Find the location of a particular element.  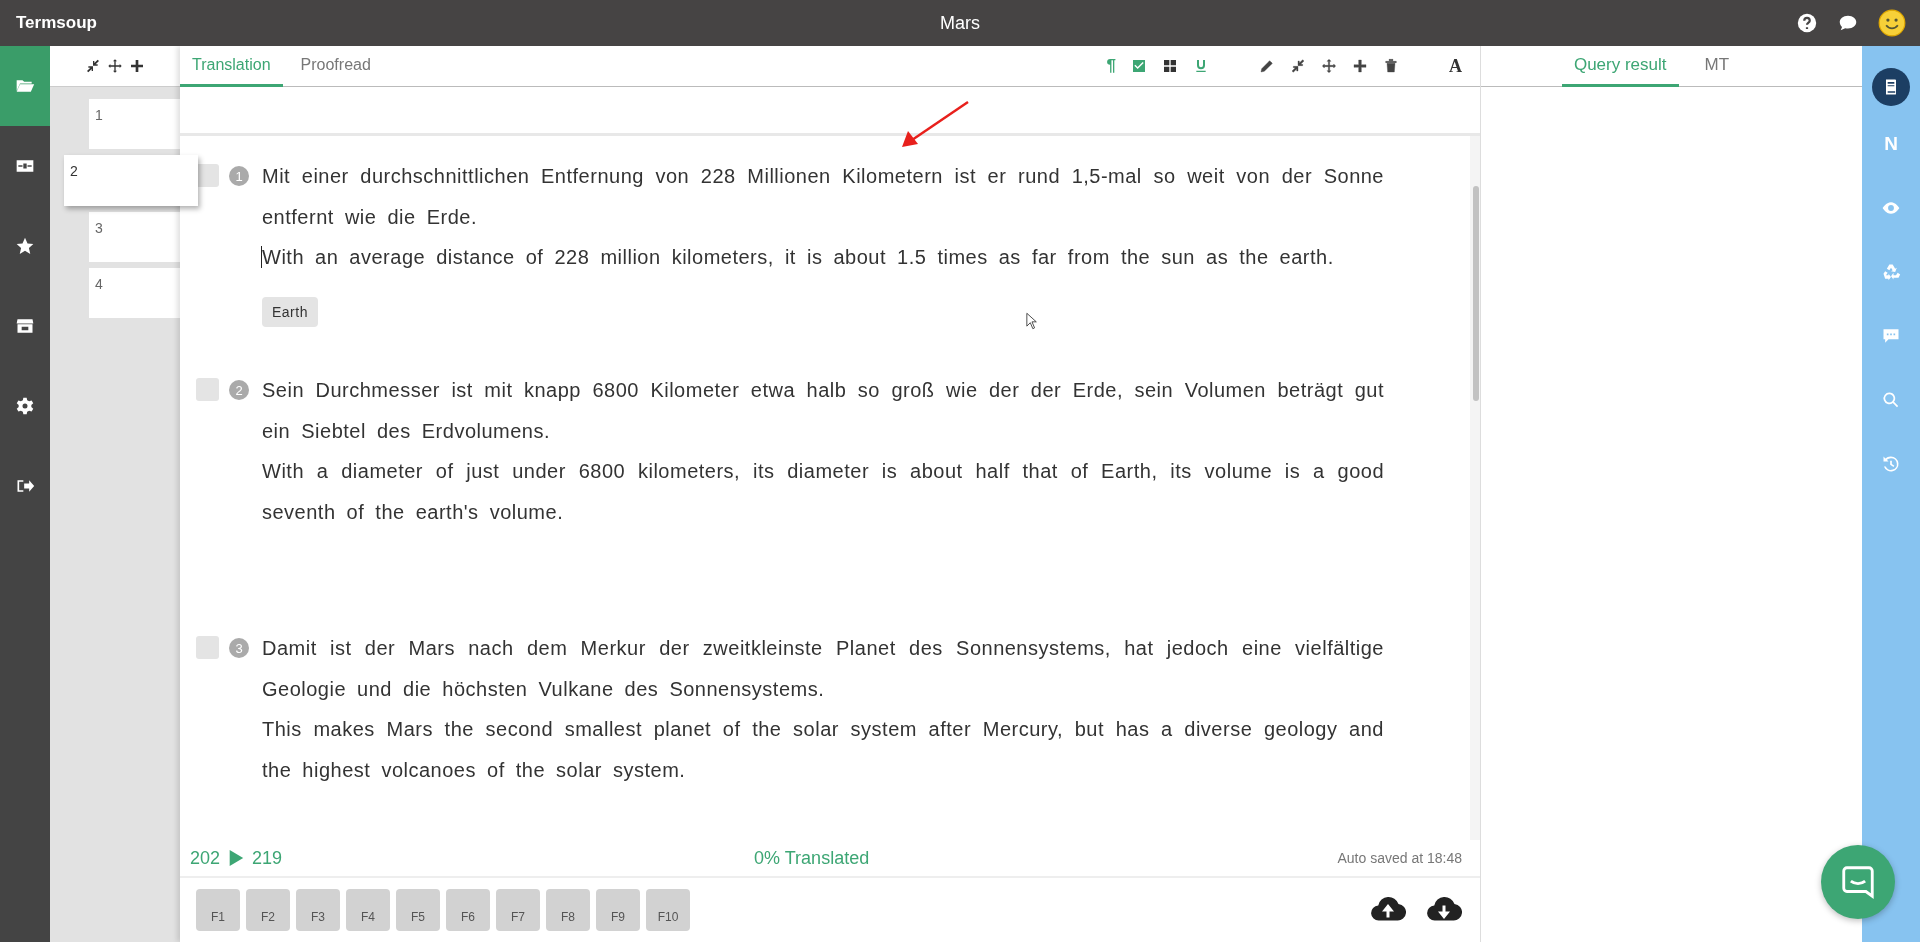

segment-total: 219 is located at coordinates (267, 858).